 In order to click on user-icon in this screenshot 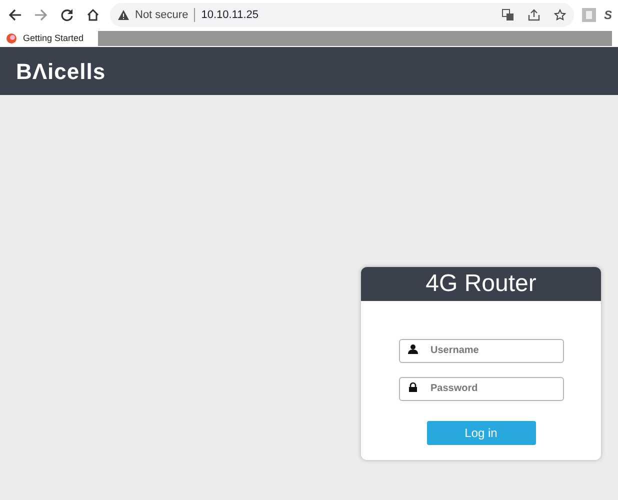, I will do `click(413, 349)`.